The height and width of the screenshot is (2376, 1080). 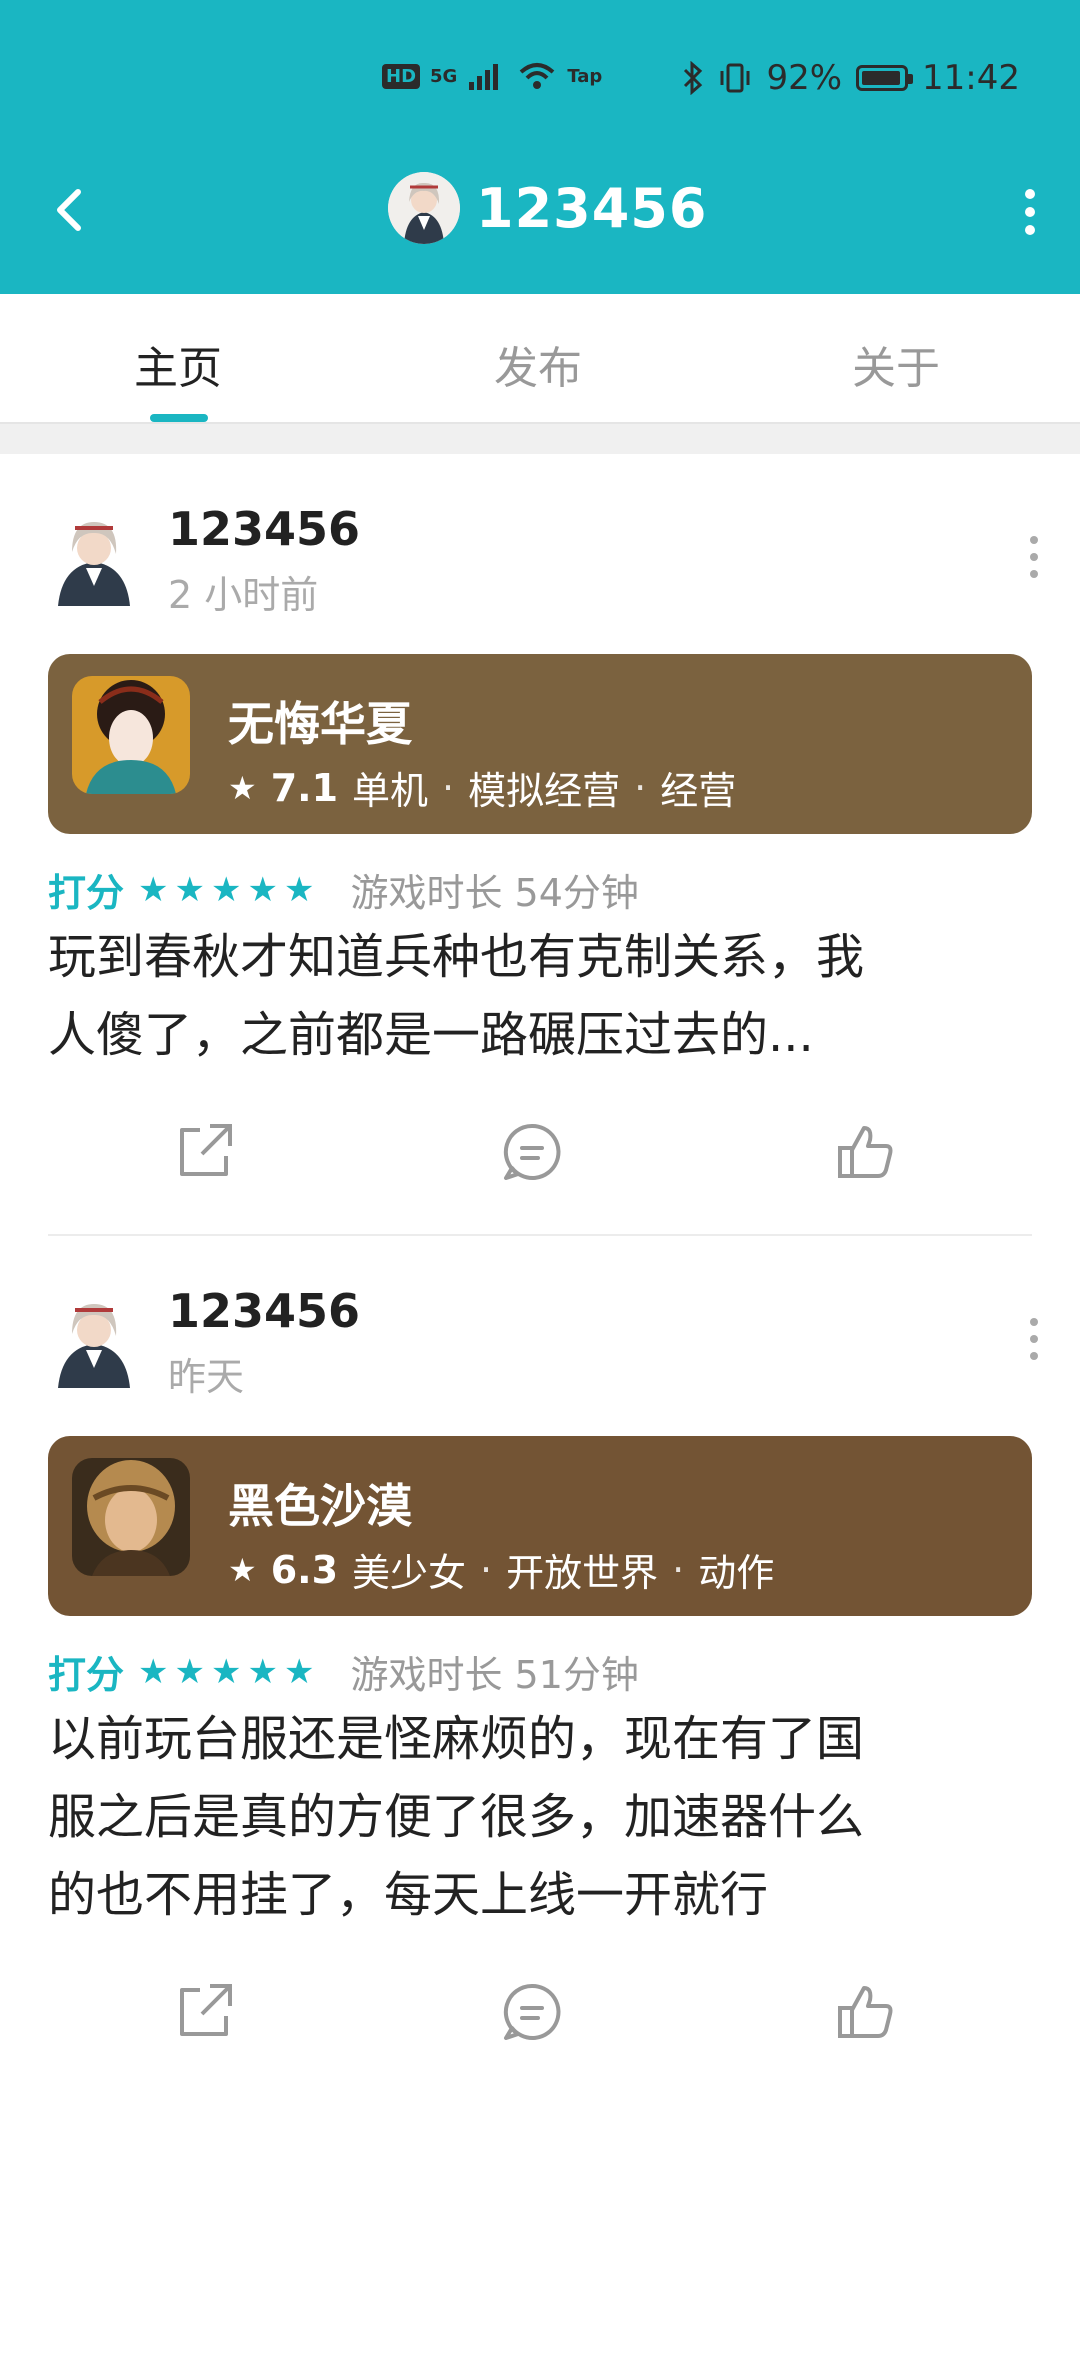 I want to click on signal-icon, so click(x=484, y=77).